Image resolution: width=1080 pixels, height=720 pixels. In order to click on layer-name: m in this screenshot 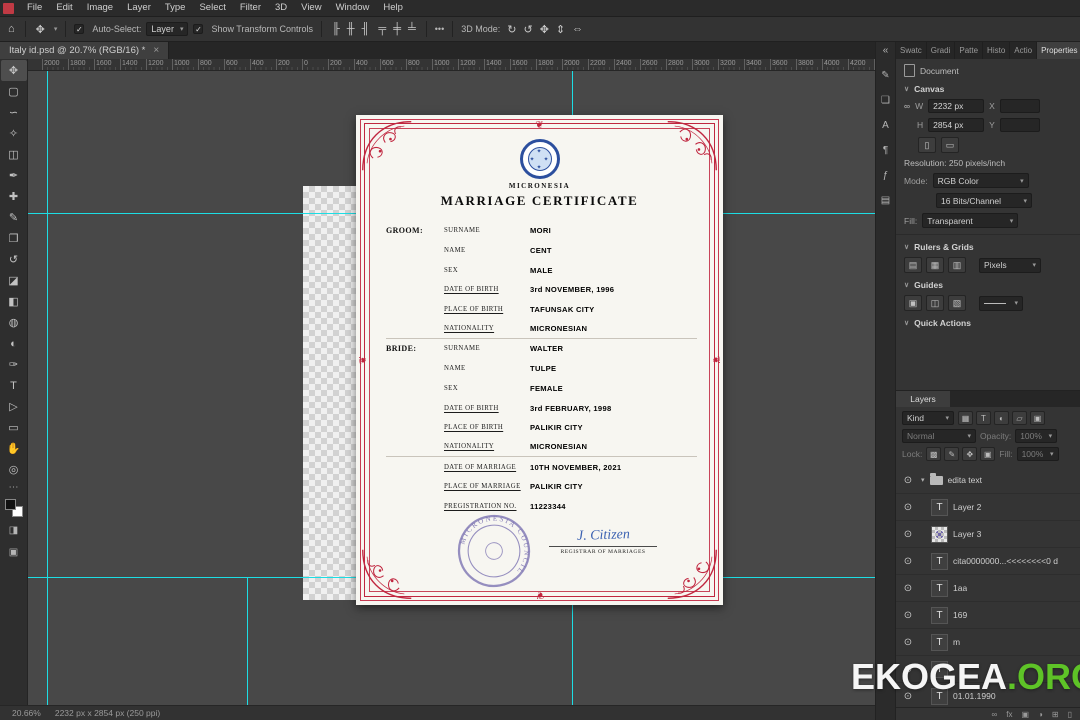, I will do `click(956, 642)`.